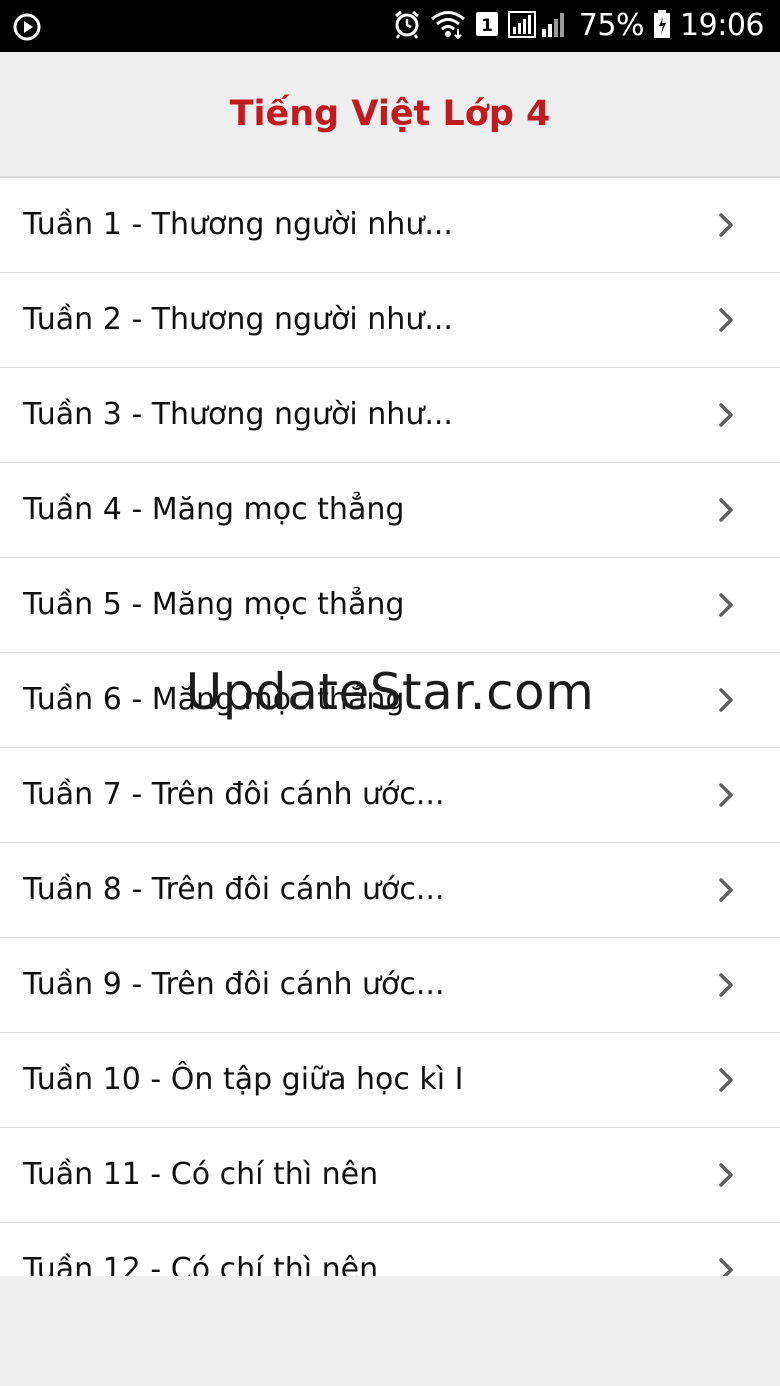 This screenshot has height=1386, width=780. What do you see at coordinates (407, 26) in the screenshot?
I see `alarm-icon` at bounding box center [407, 26].